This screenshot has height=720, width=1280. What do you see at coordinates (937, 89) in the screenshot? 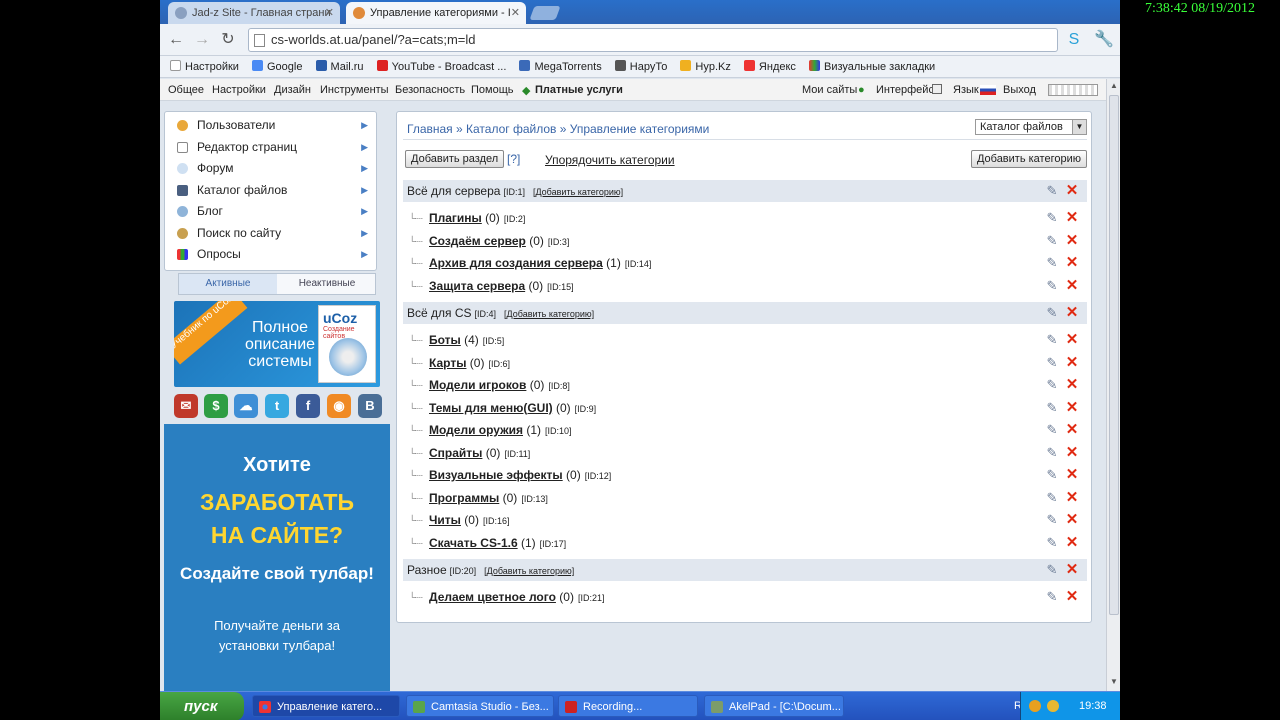
I see `interface-checkbox` at bounding box center [937, 89].